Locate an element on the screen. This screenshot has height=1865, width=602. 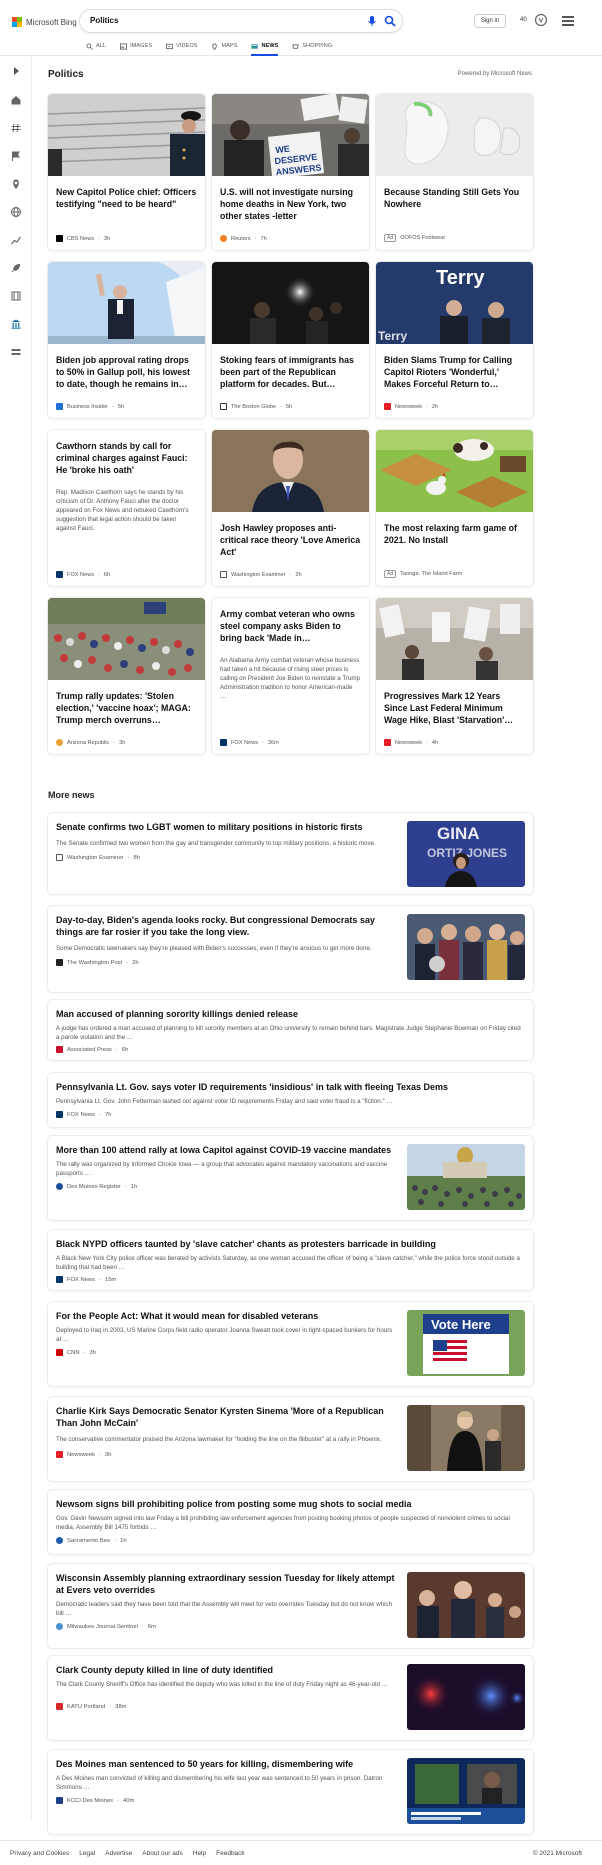
microphone-icon is located at coordinates (372, 21).